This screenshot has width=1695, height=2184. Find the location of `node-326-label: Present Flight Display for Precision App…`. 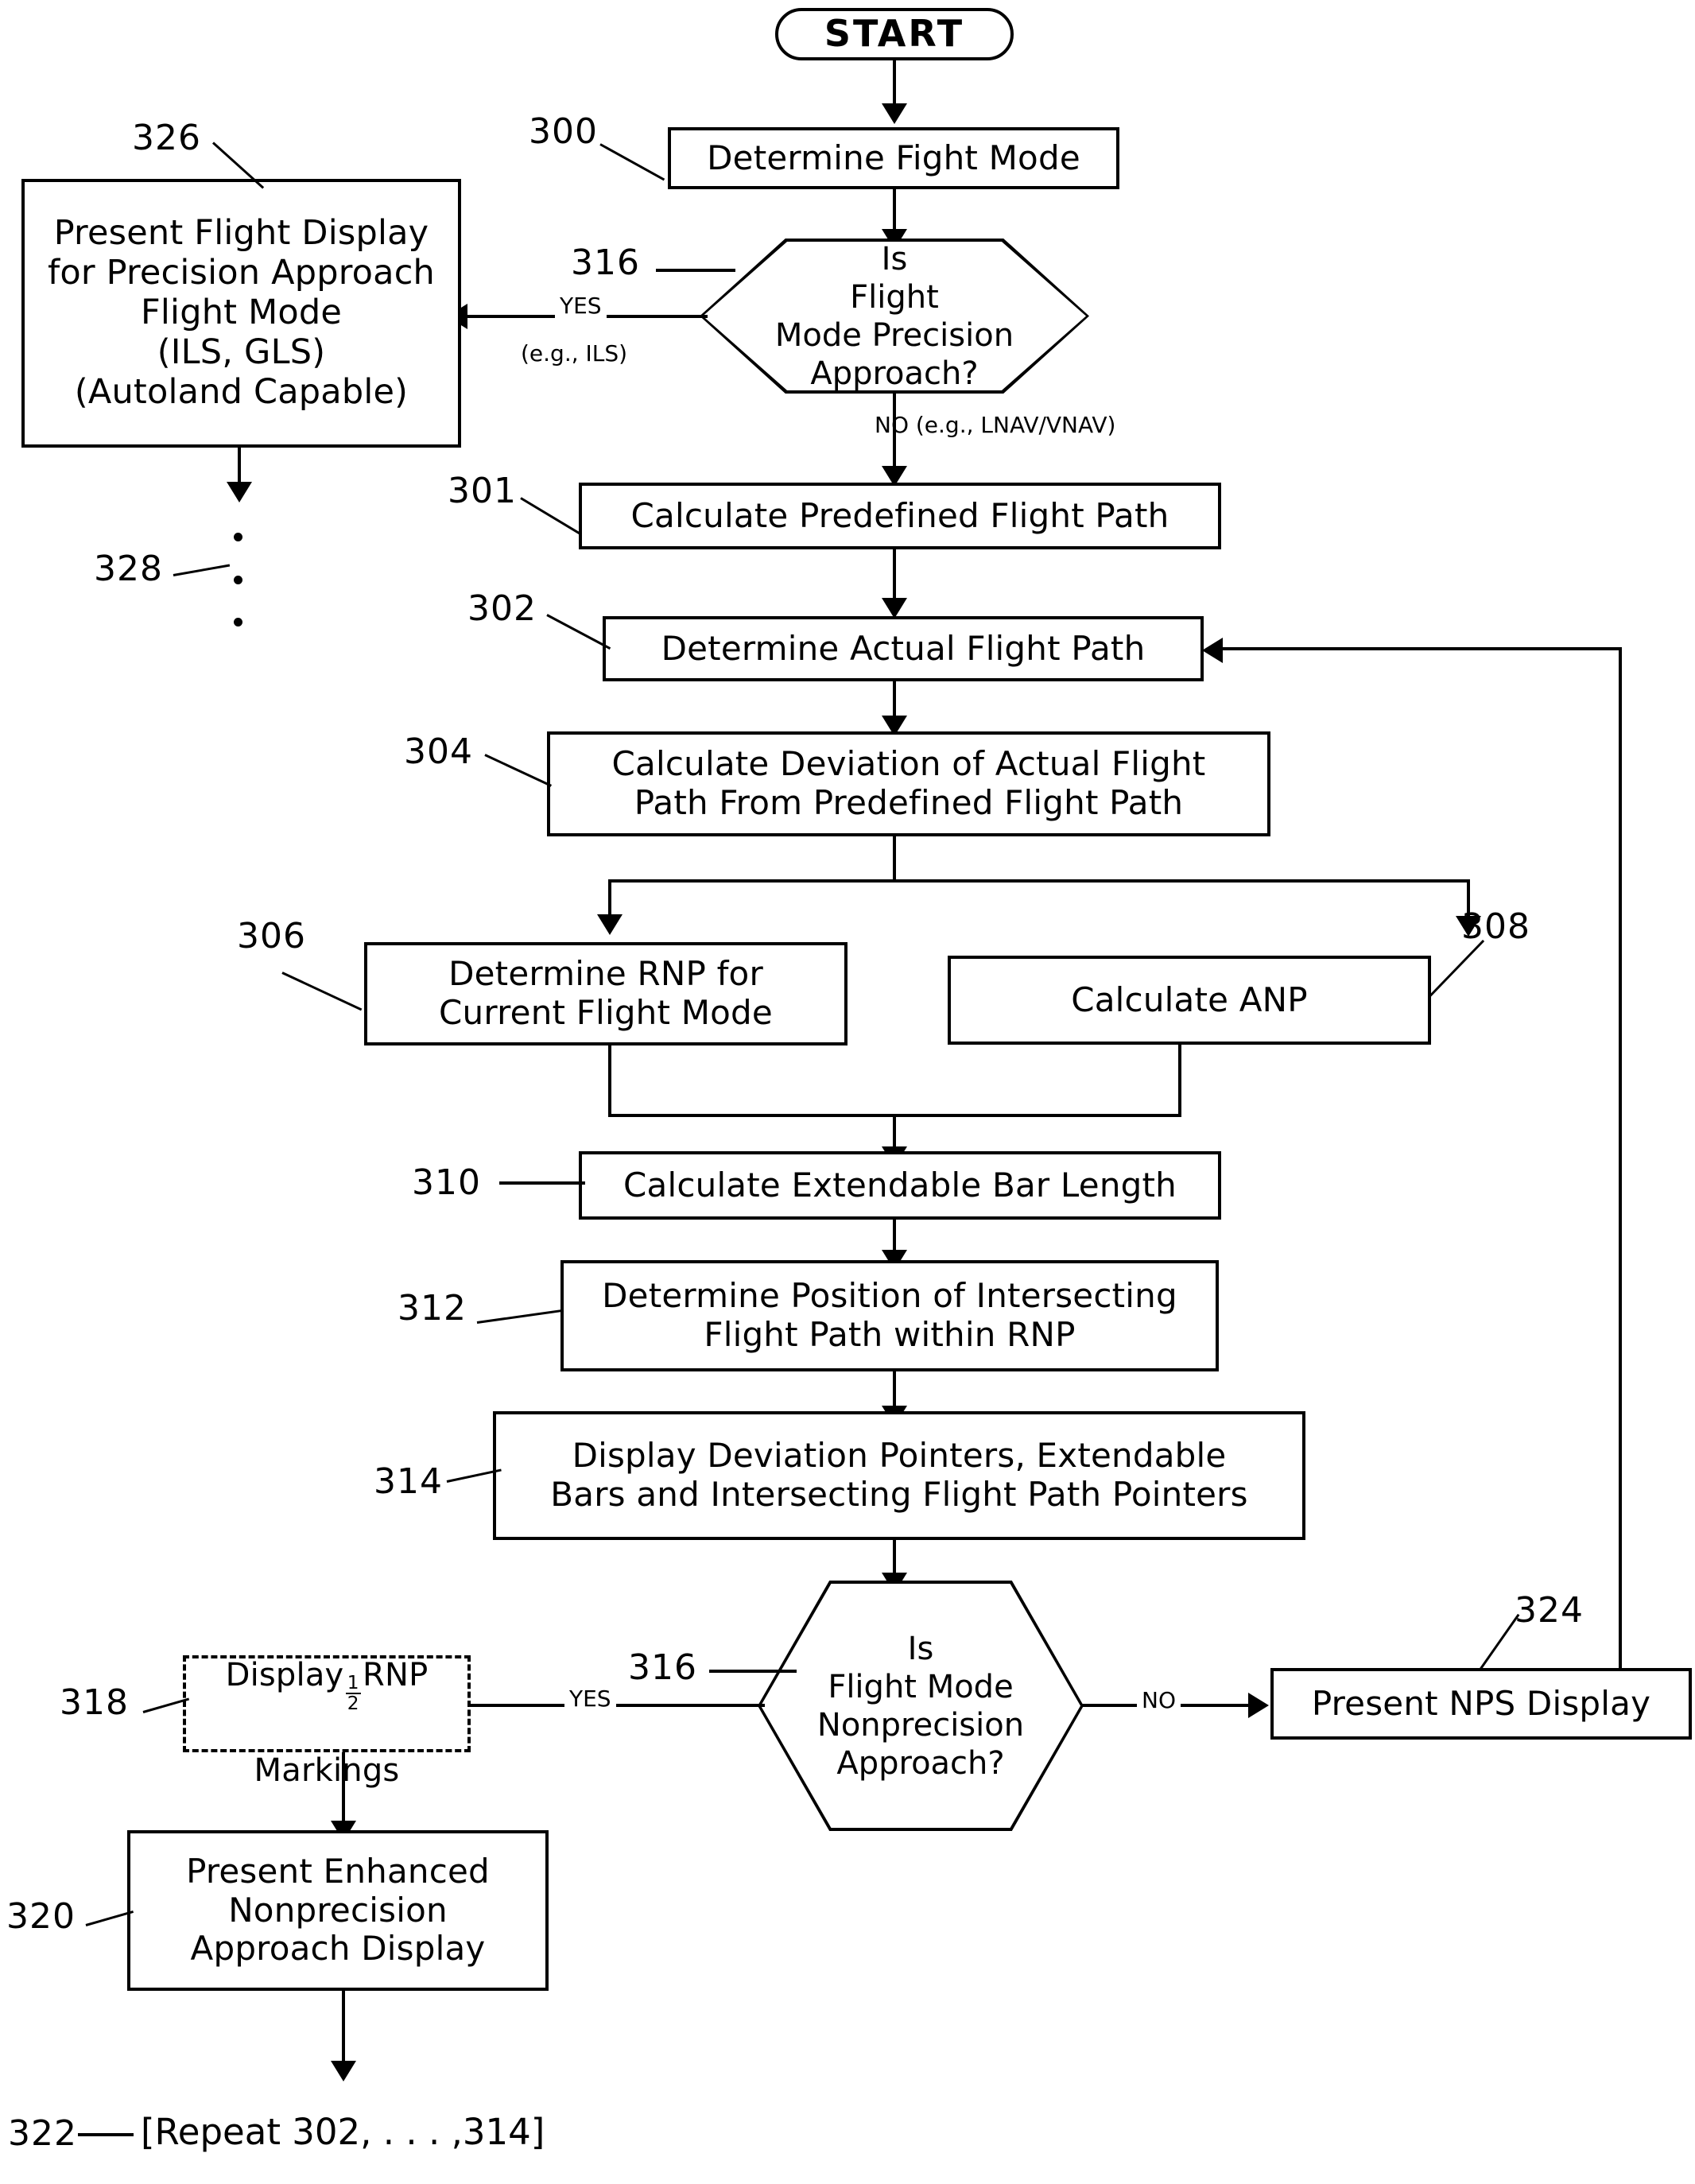

node-326-label: Present Flight Display for Precision App… is located at coordinates (242, 312).